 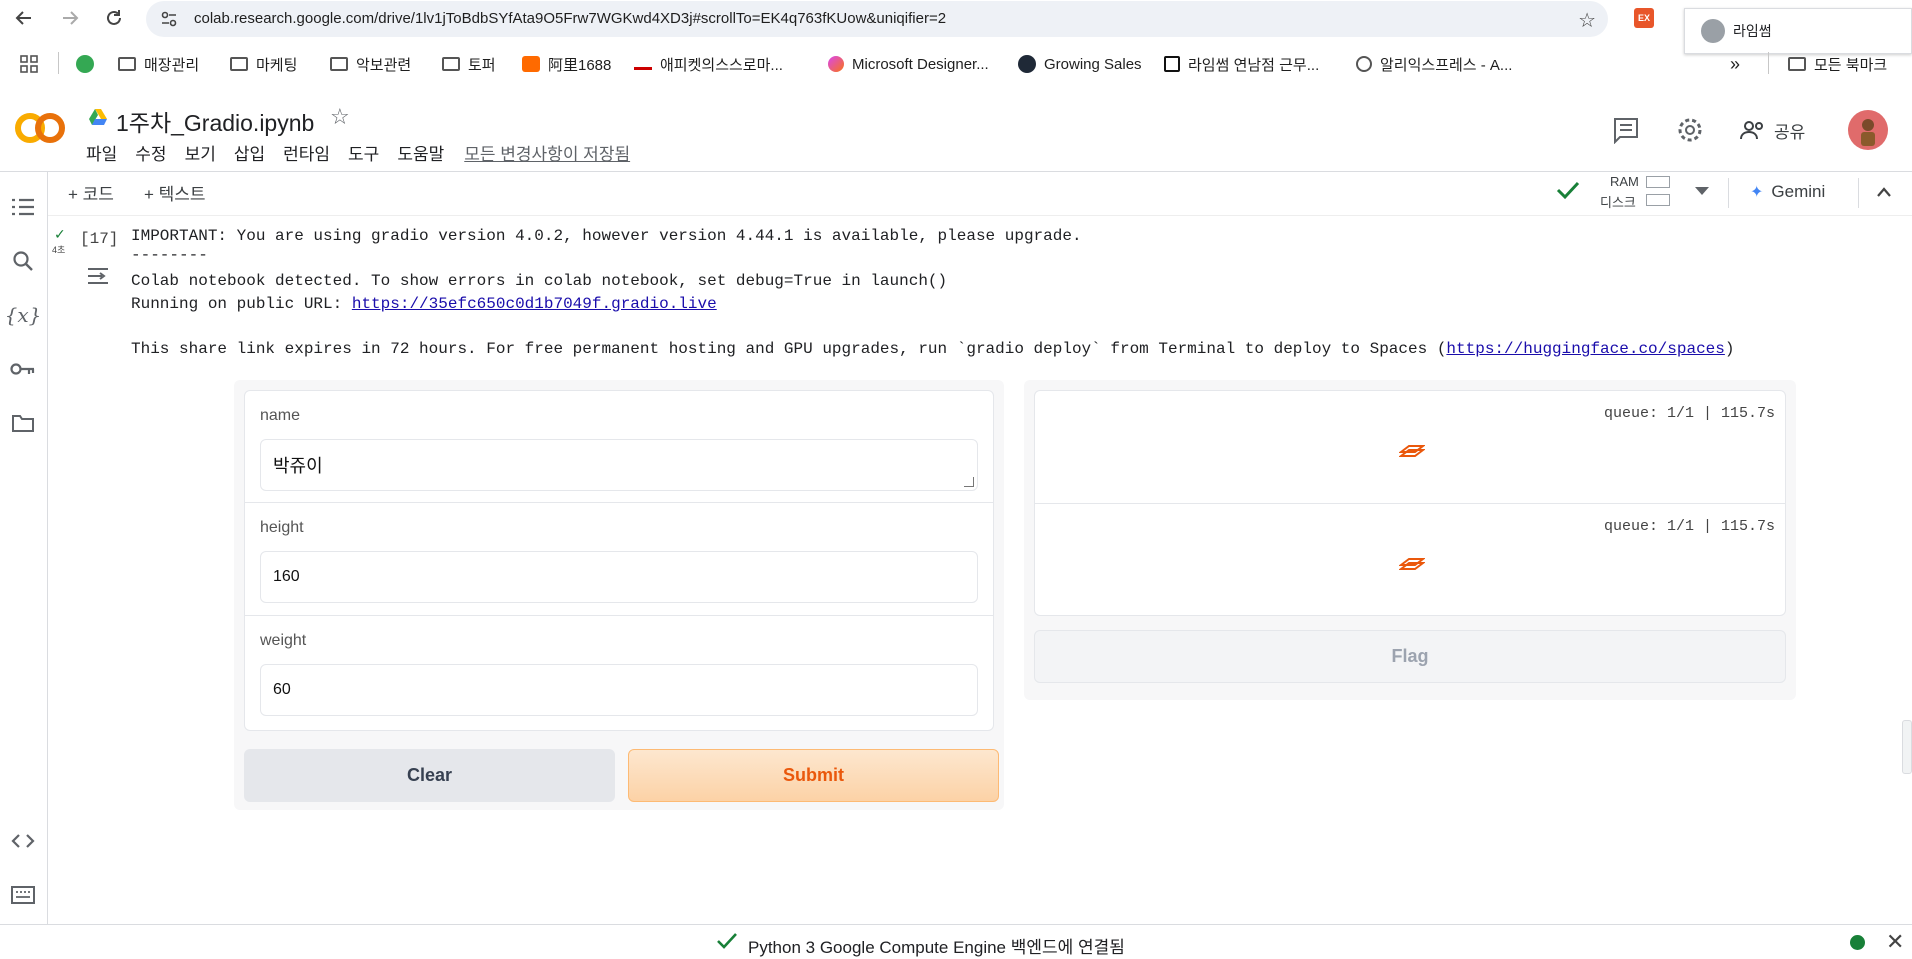 I want to click on bookmark-label: 악보관련, so click(x=384, y=65).